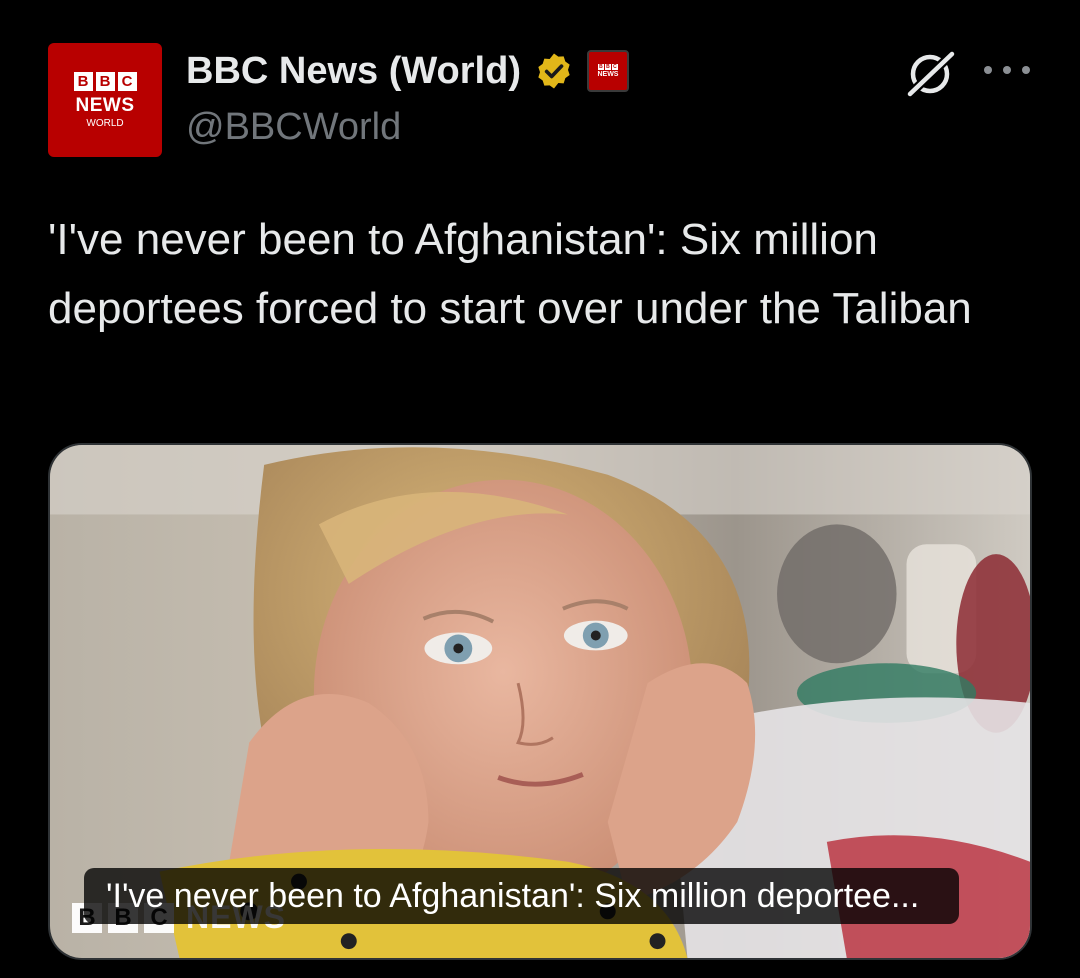 This screenshot has height=978, width=1080. I want to click on affiliate-bbc-blocks: B B C, so click(607, 67).